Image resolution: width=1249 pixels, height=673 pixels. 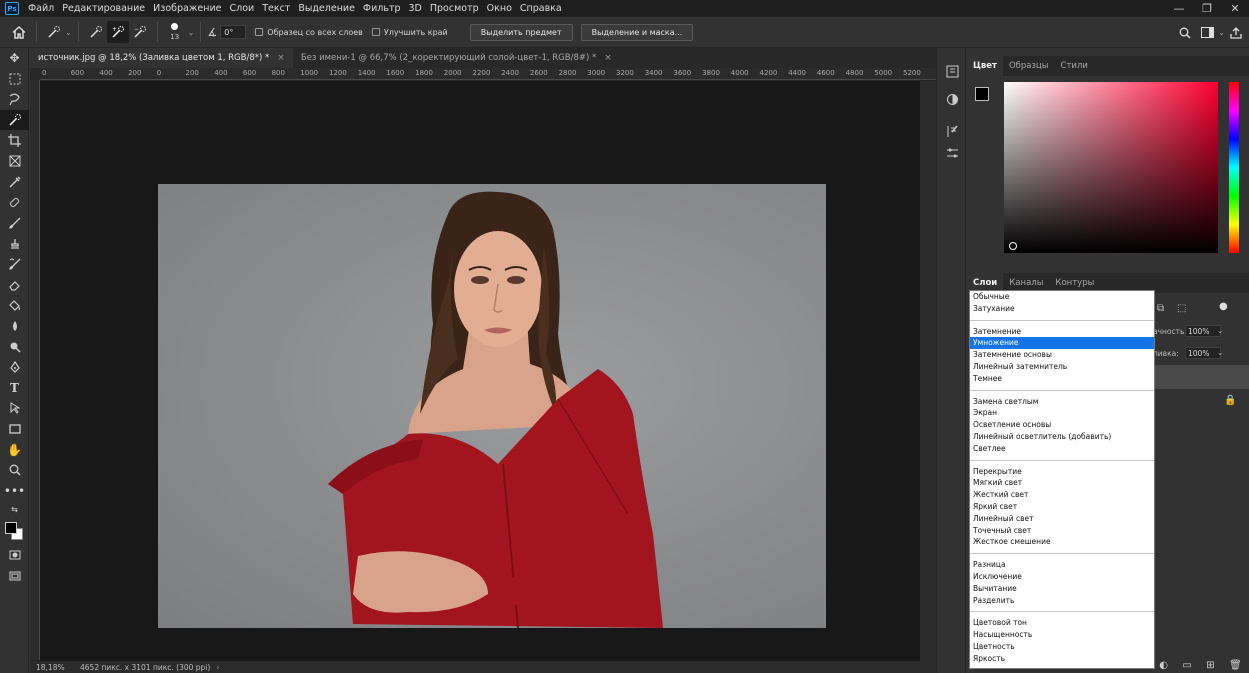 What do you see at coordinates (14, 576) in the screenshot?
I see `screen-mode-icon` at bounding box center [14, 576].